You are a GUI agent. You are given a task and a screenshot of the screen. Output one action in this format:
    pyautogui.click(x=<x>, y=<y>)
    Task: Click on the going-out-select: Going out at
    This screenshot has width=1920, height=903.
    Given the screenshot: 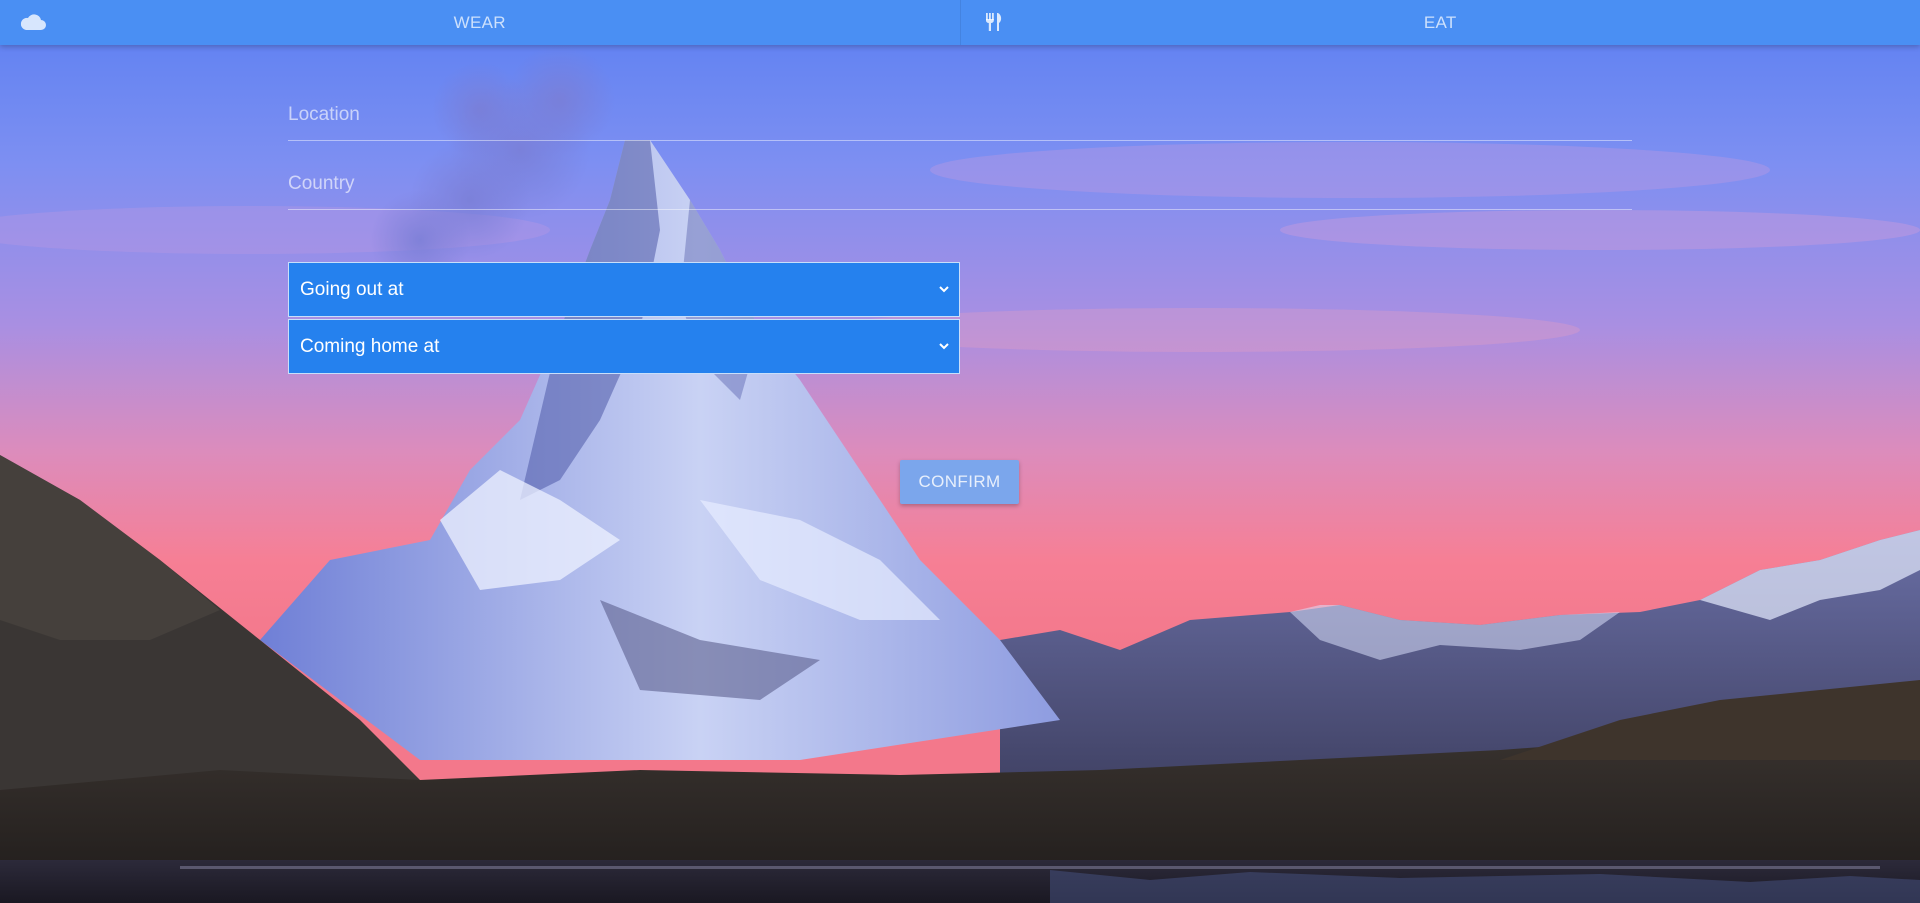 What is the action you would take?
    pyautogui.click(x=624, y=289)
    